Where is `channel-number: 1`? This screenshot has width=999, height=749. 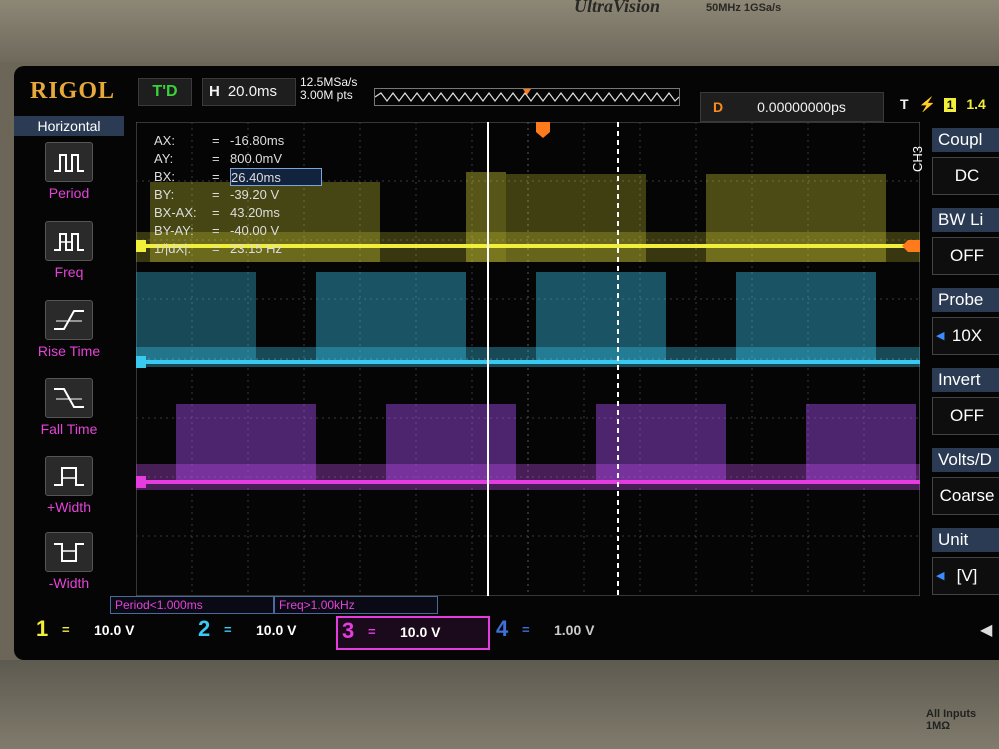
channel-number: 1 is located at coordinates (42, 628).